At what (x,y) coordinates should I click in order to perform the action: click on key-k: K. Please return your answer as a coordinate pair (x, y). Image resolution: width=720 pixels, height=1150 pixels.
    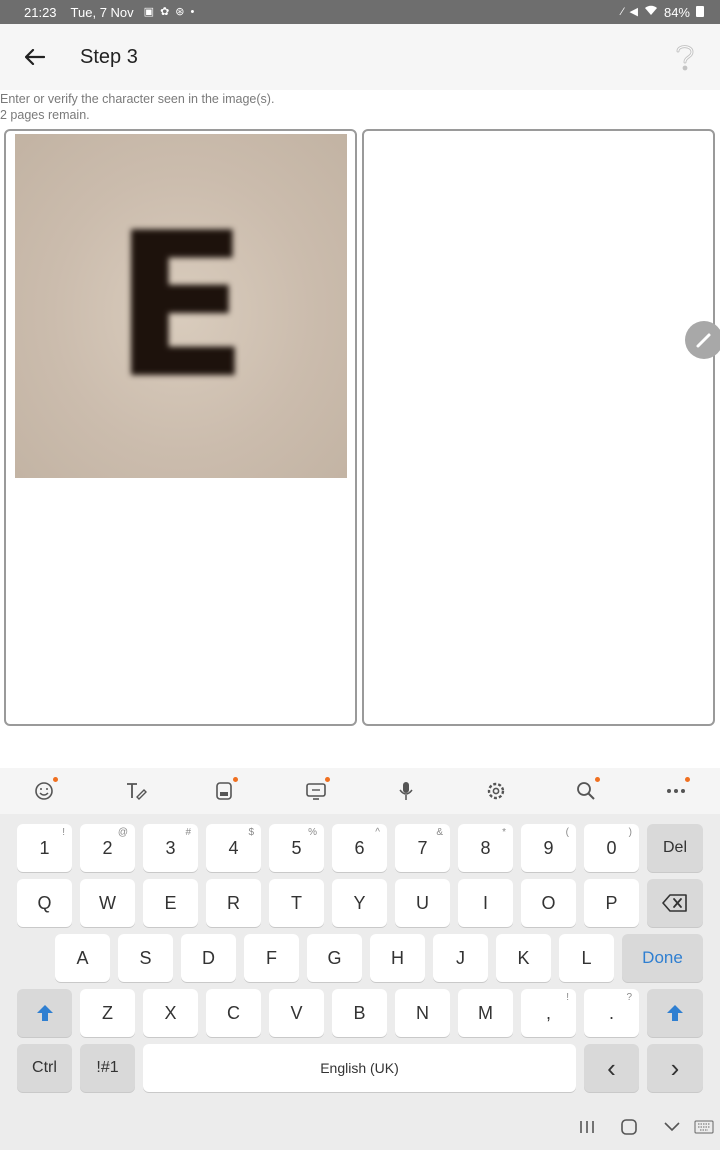
    Looking at the image, I should click on (523, 958).